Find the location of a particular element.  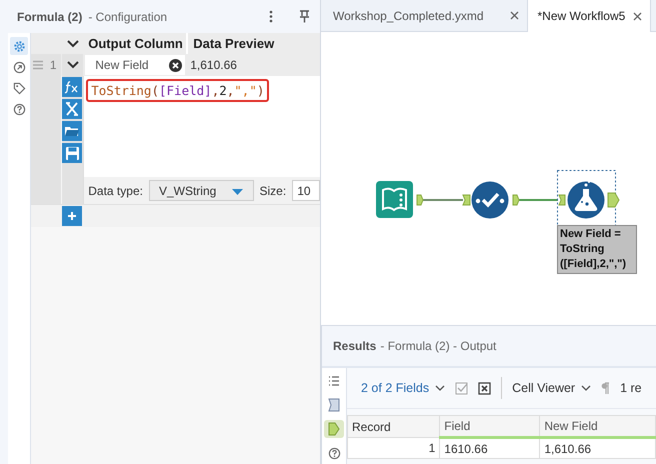

folder-icon is located at coordinates (72, 131).